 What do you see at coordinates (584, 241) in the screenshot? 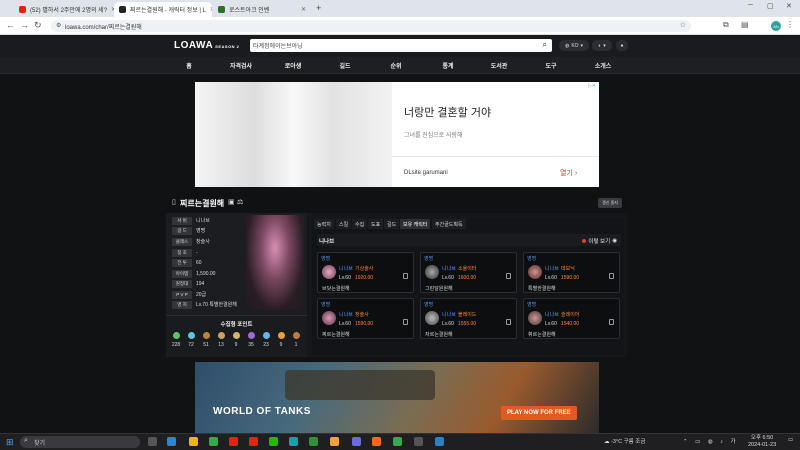
I see `record-dot-icon` at bounding box center [584, 241].